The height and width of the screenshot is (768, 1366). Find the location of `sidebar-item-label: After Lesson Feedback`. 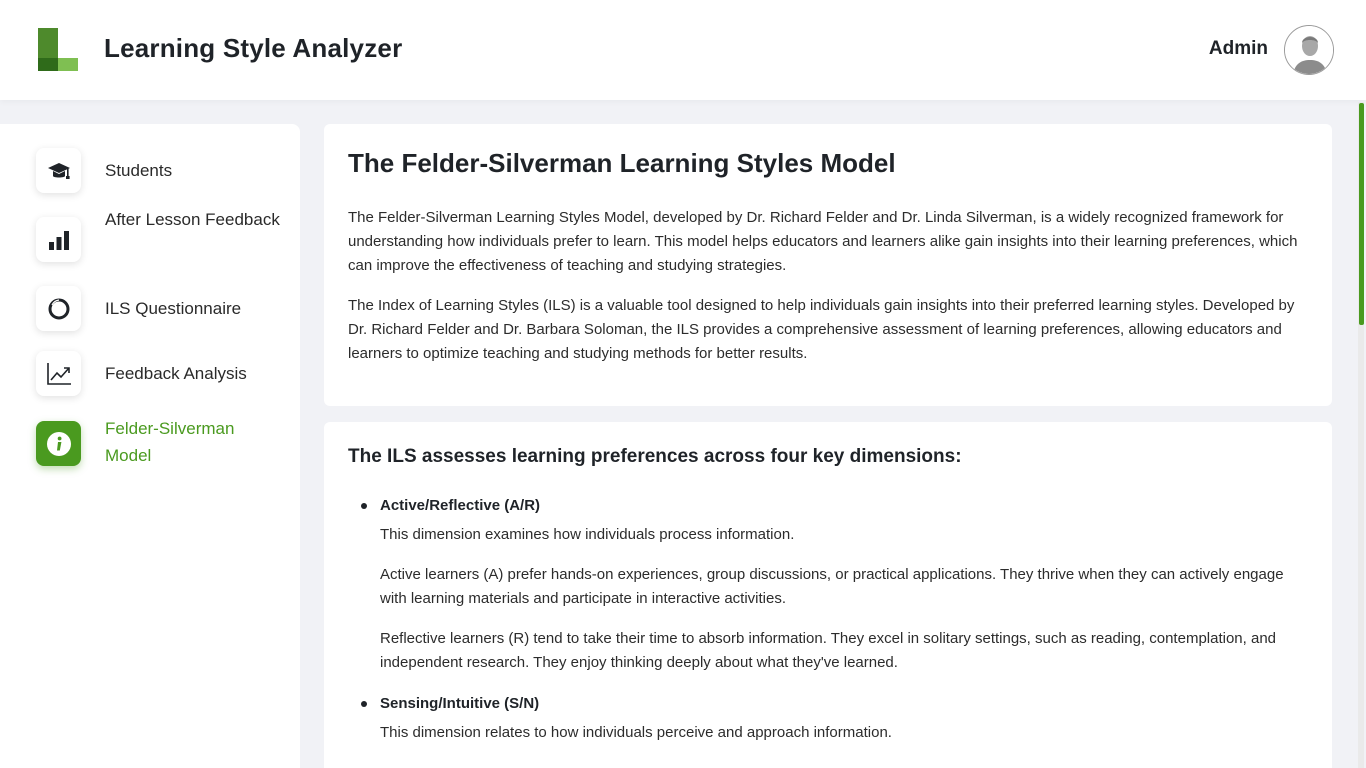

sidebar-item-label: After Lesson Feedback is located at coordinates (192, 219).